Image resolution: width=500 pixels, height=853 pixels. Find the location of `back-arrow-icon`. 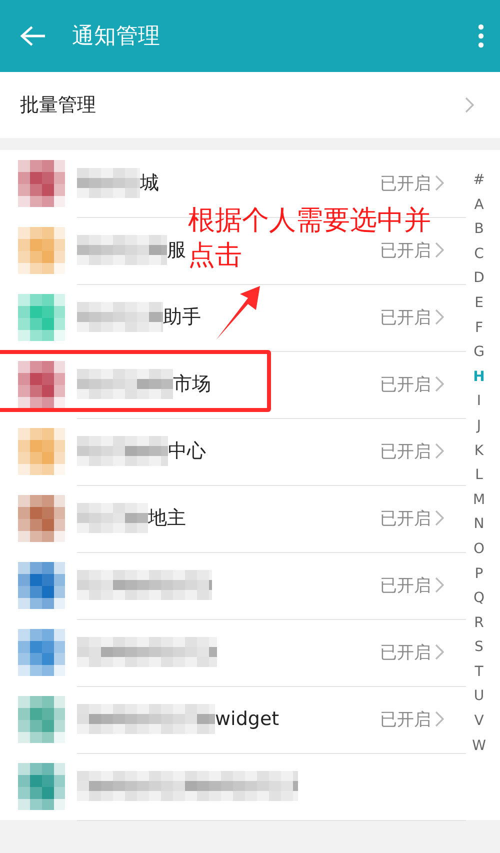

back-arrow-icon is located at coordinates (33, 36).